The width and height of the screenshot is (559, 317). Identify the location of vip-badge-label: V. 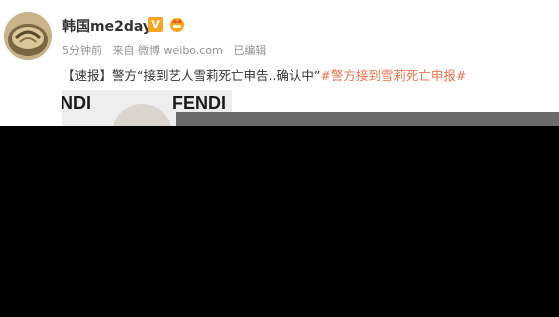
(155, 24).